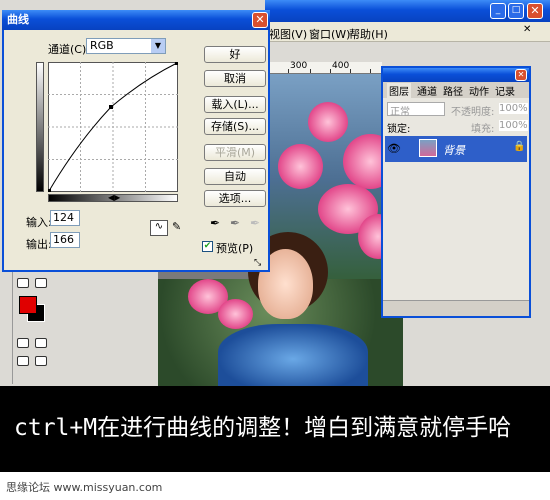 This screenshot has width=550, height=500. I want to click on standard-mode-icon, so click(41, 343).